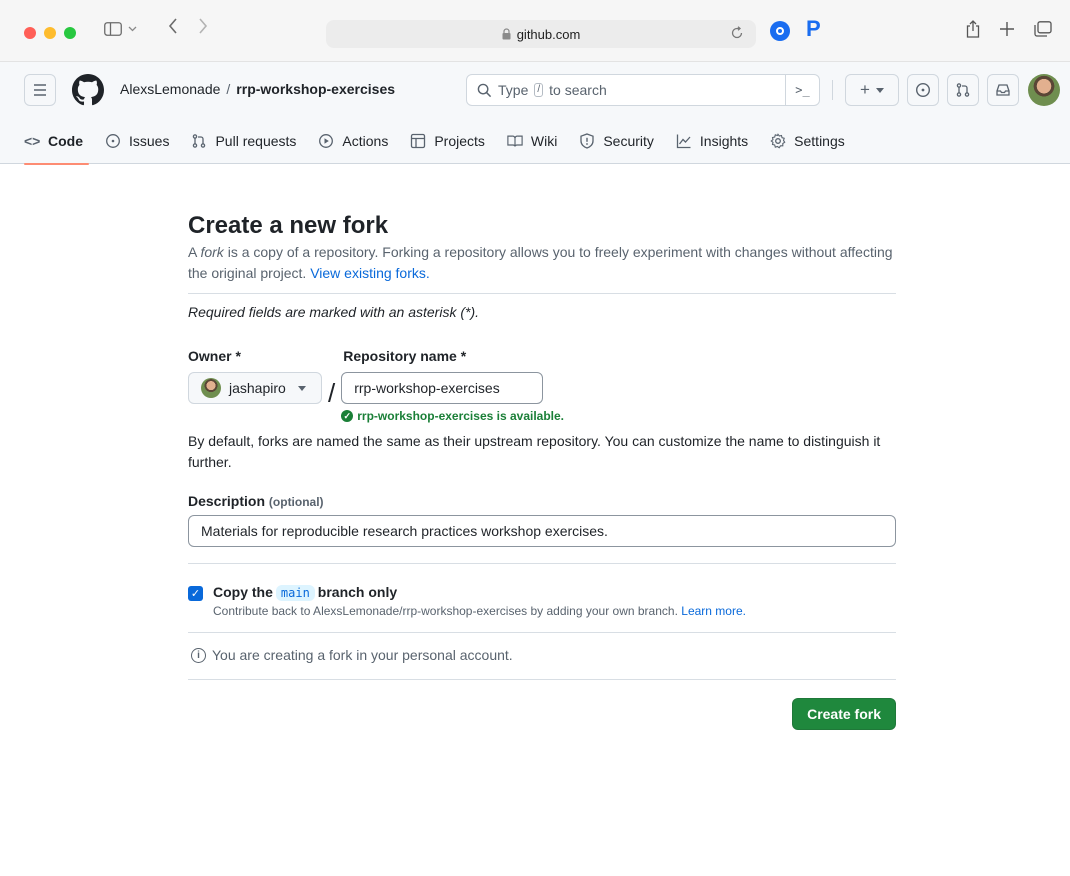 The width and height of the screenshot is (1070, 876). I want to click on user-avatar, so click(1044, 90).